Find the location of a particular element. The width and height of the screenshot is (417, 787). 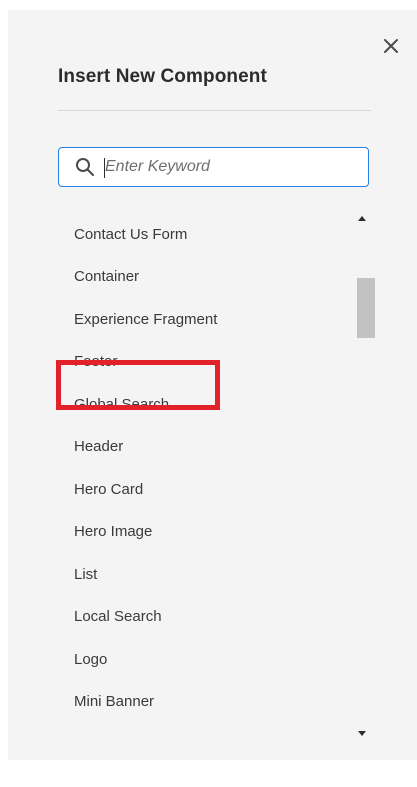

component-list-item: Header is located at coordinates (203, 447).